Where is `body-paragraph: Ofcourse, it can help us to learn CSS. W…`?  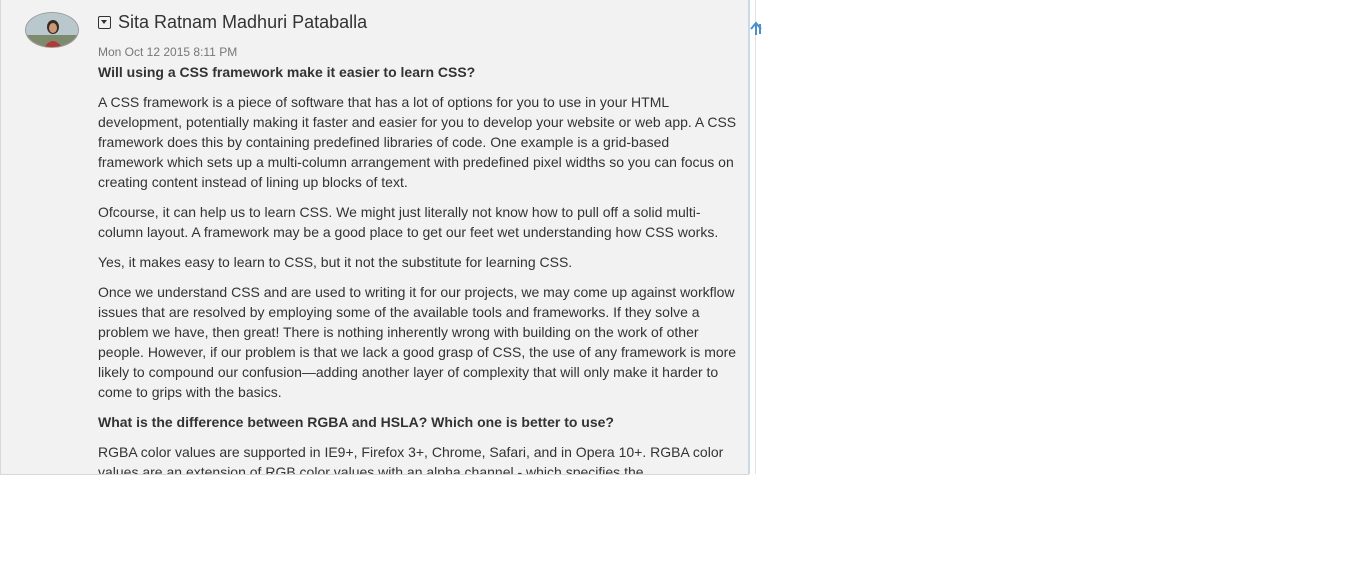
body-paragraph: Ofcourse, it can help us to learn CSS. W… is located at coordinates (408, 222).